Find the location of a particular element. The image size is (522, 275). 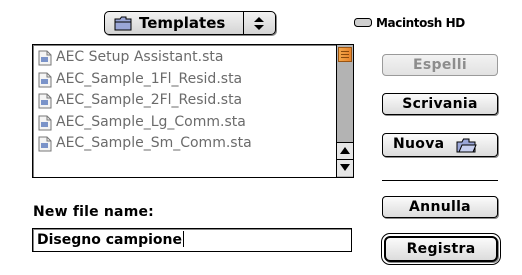

new-folder-icon is located at coordinates (466, 145).